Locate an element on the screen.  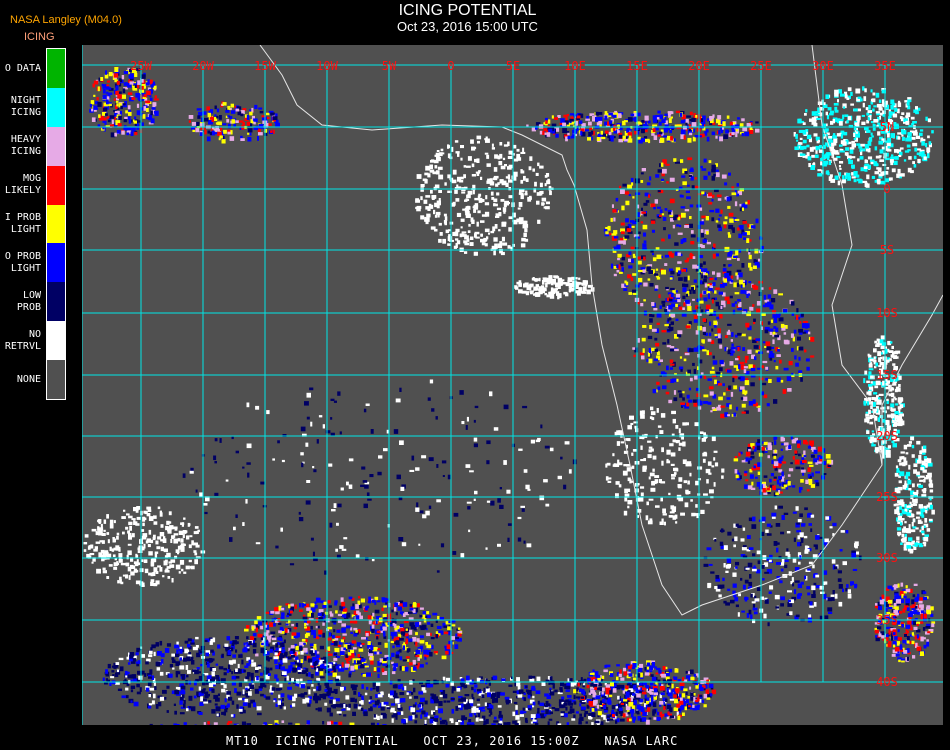
latitude-label: 35S is located at coordinates (887, 620).